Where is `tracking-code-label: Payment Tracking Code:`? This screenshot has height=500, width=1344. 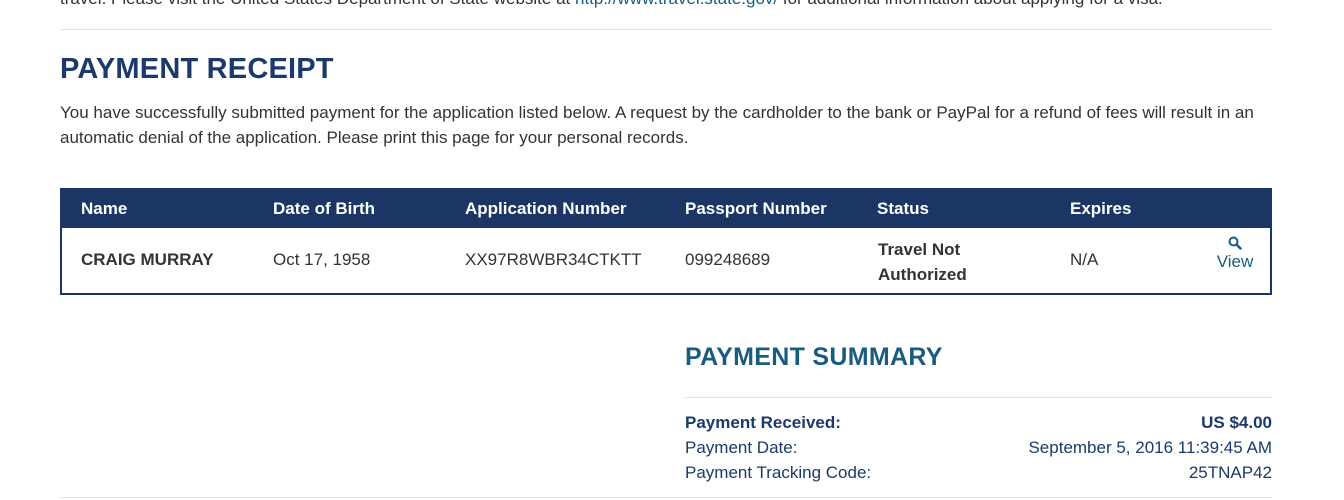
tracking-code-label: Payment Tracking Code: is located at coordinates (778, 472).